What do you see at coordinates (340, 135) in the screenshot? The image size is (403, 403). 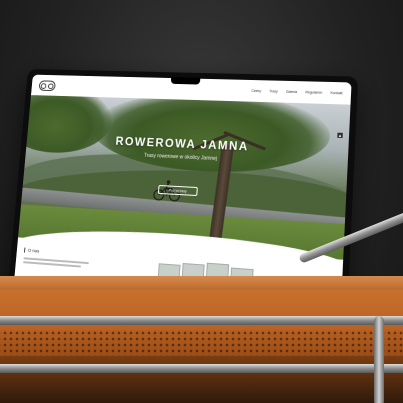 I see `chevron-up-icon: ▲` at bounding box center [340, 135].